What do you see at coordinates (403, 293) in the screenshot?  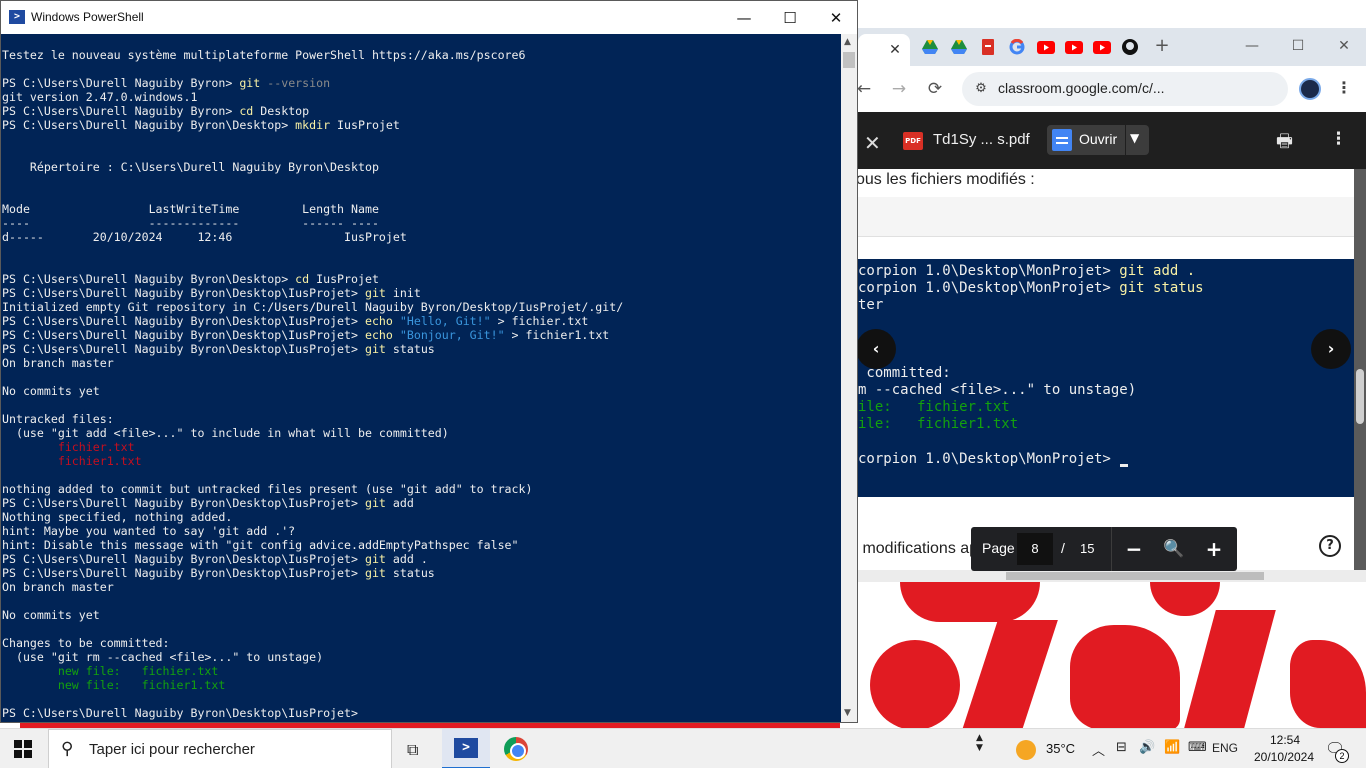 I see `console-text: init` at bounding box center [403, 293].